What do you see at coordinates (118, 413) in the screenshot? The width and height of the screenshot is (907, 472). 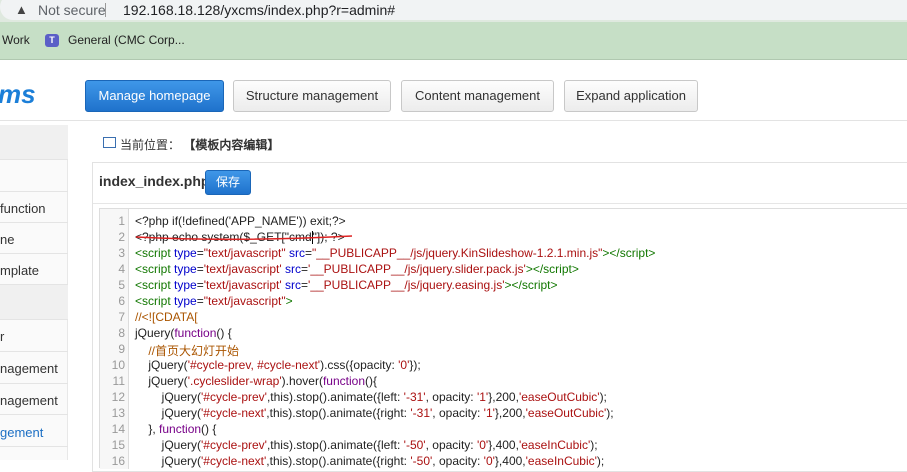 I see `line-number: 13` at bounding box center [118, 413].